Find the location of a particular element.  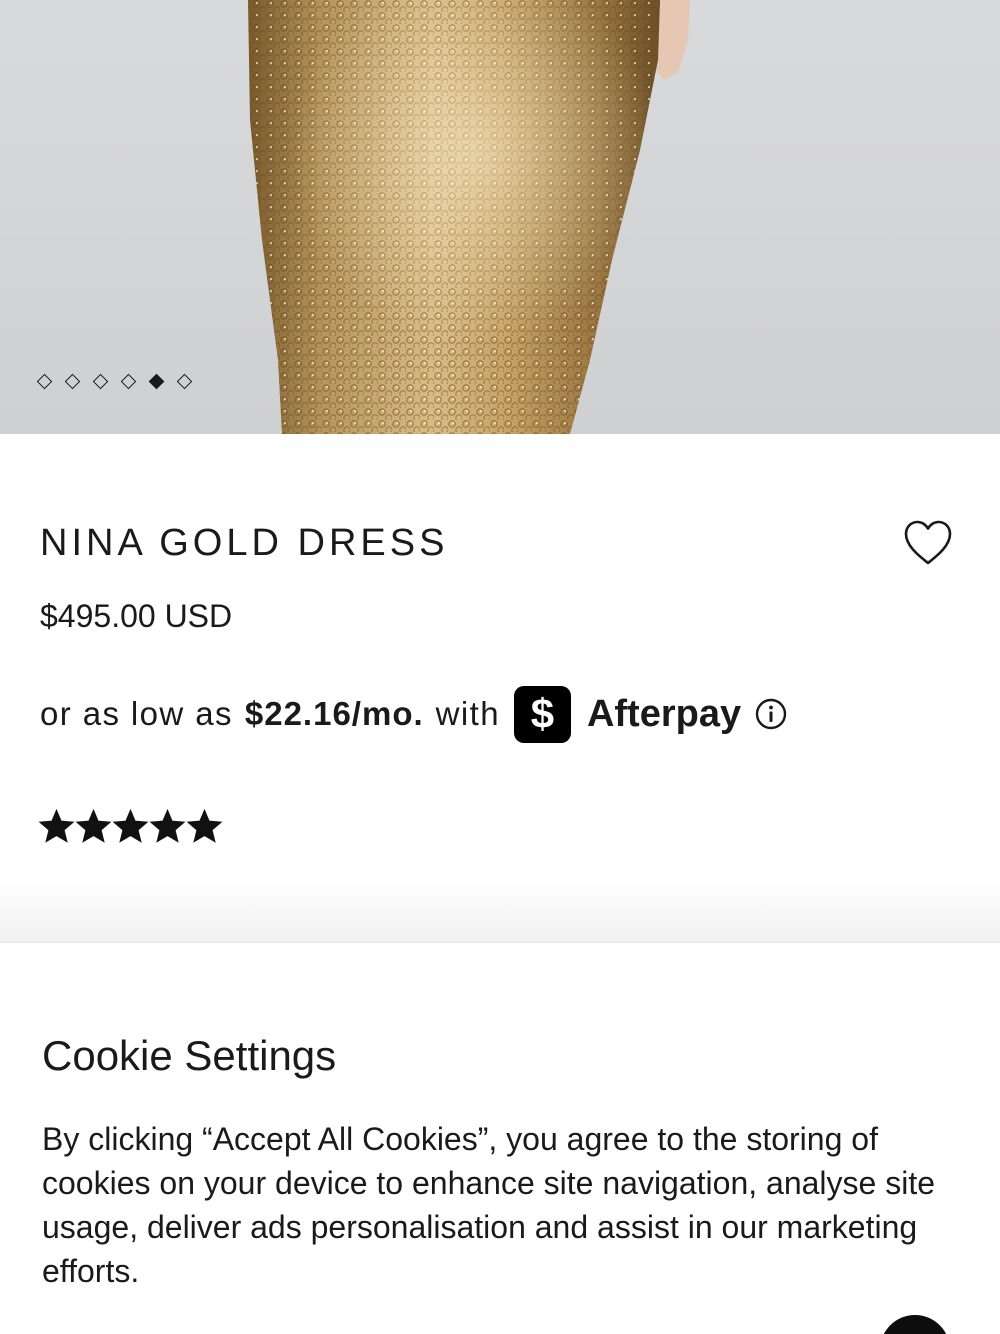

afterpay-message: or as low as $22.16/mo. with $ Afterpay is located at coordinates (413, 714).